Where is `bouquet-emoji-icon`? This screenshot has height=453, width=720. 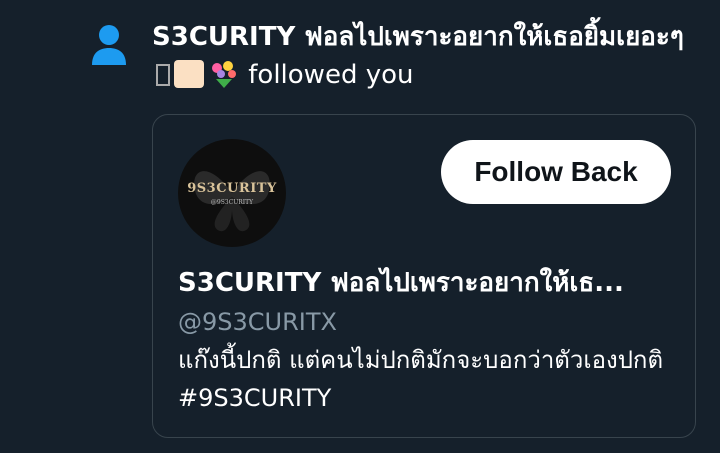
bouquet-emoji-icon is located at coordinates (224, 74).